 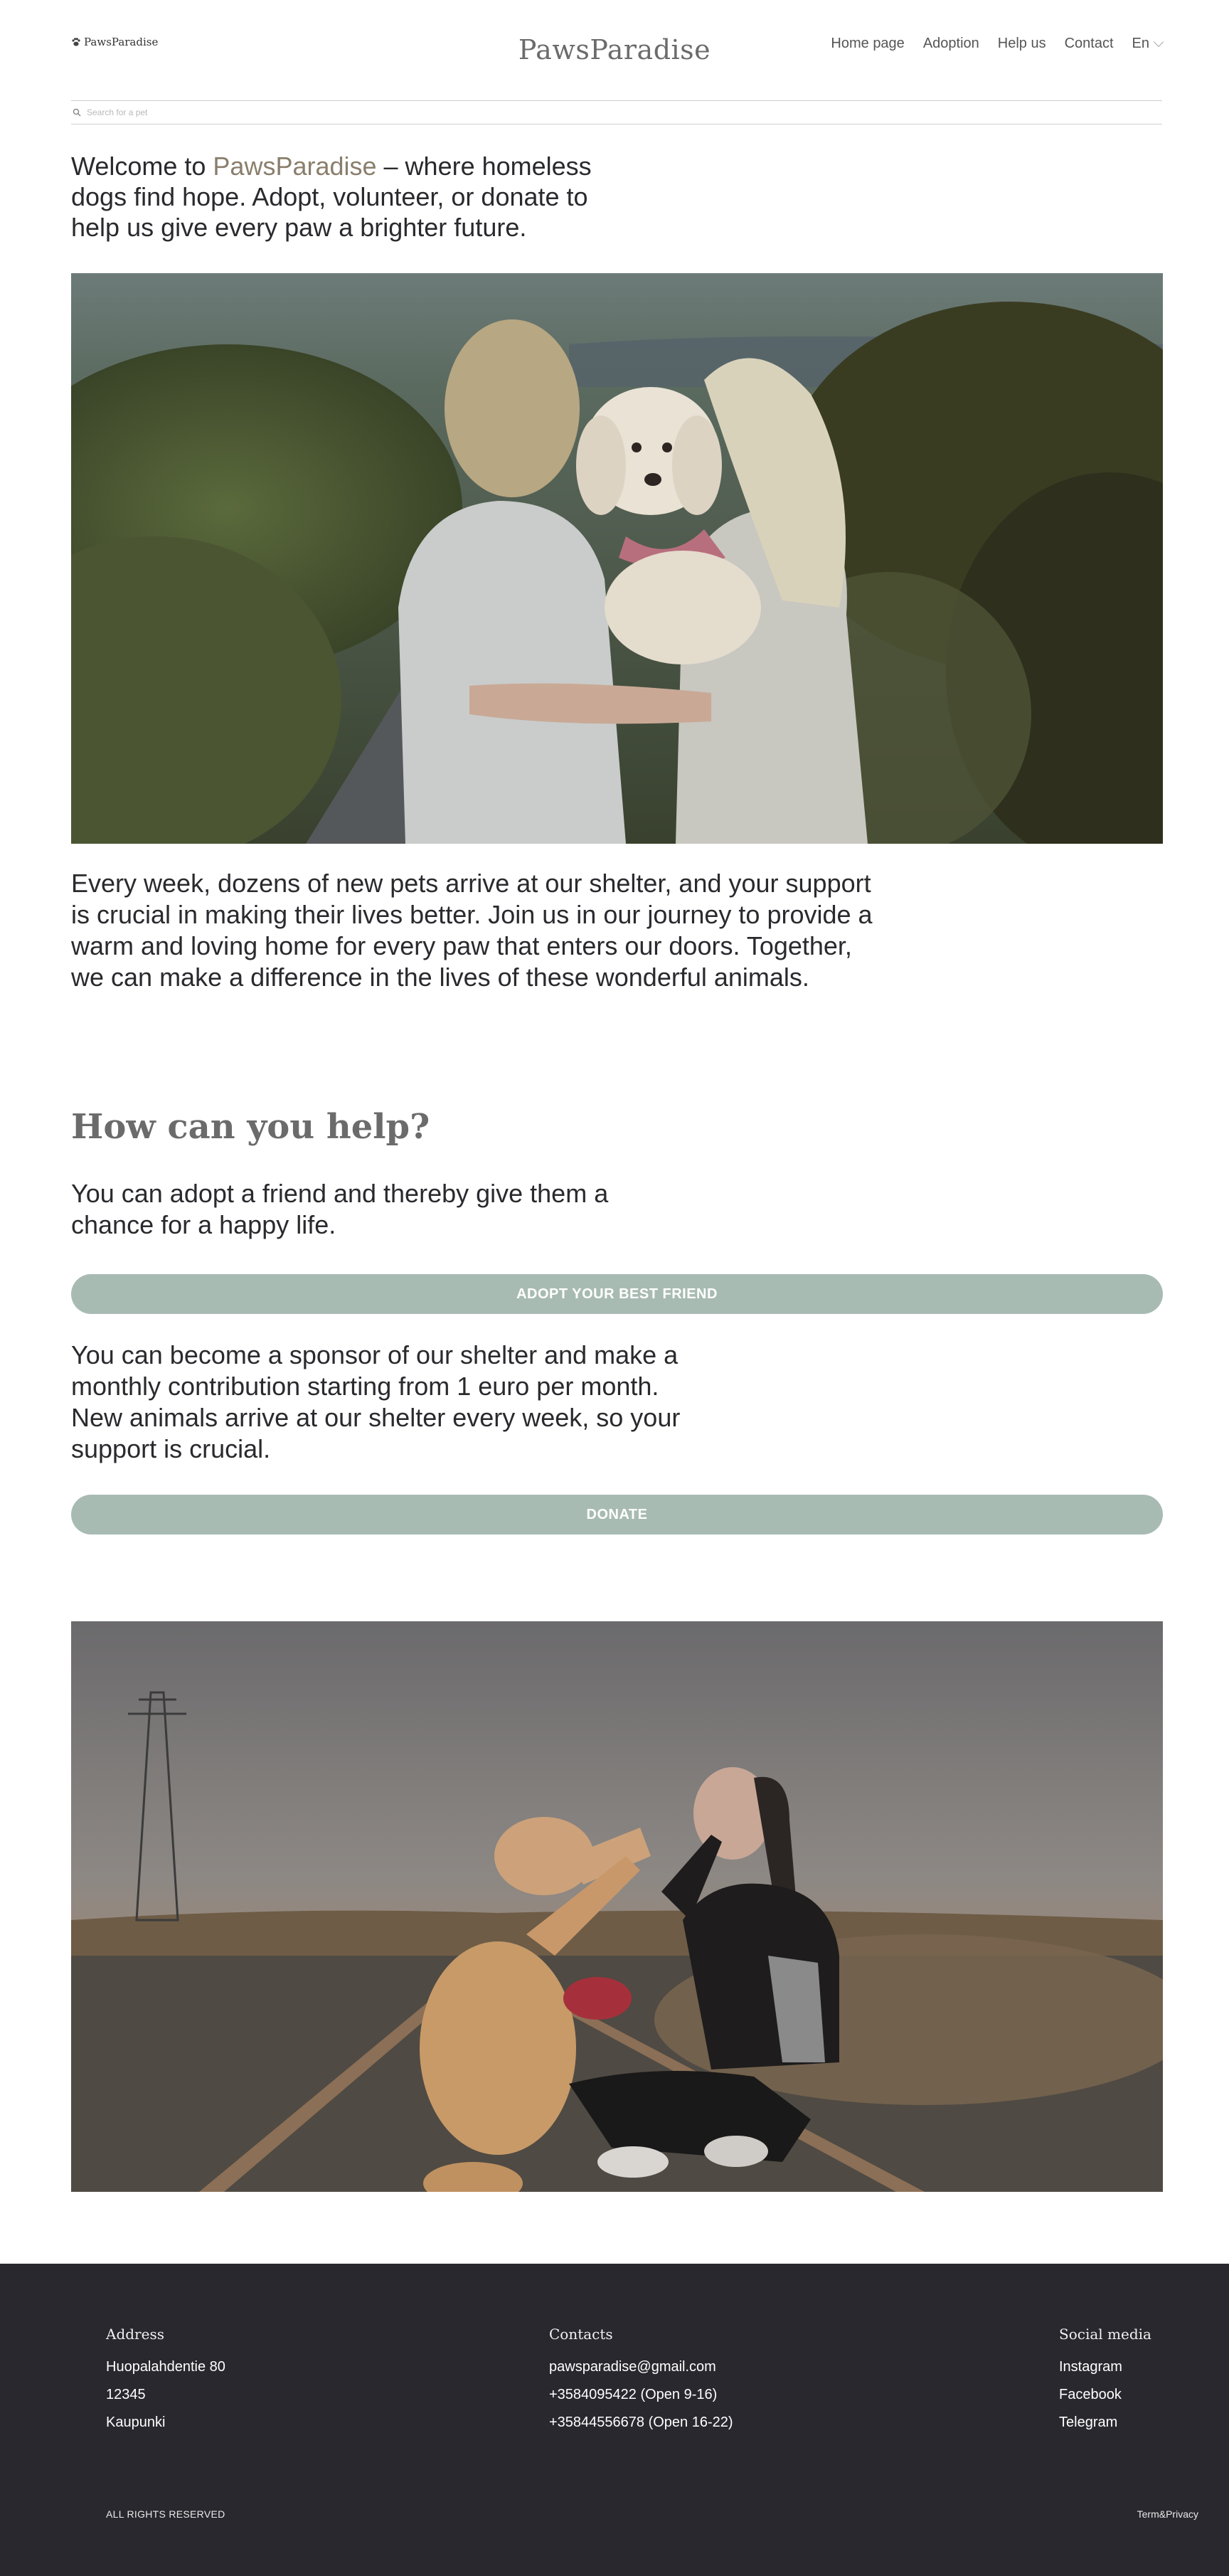 What do you see at coordinates (165, 2514) in the screenshot?
I see `rights-text: ALL RIGHTS RESERVED` at bounding box center [165, 2514].